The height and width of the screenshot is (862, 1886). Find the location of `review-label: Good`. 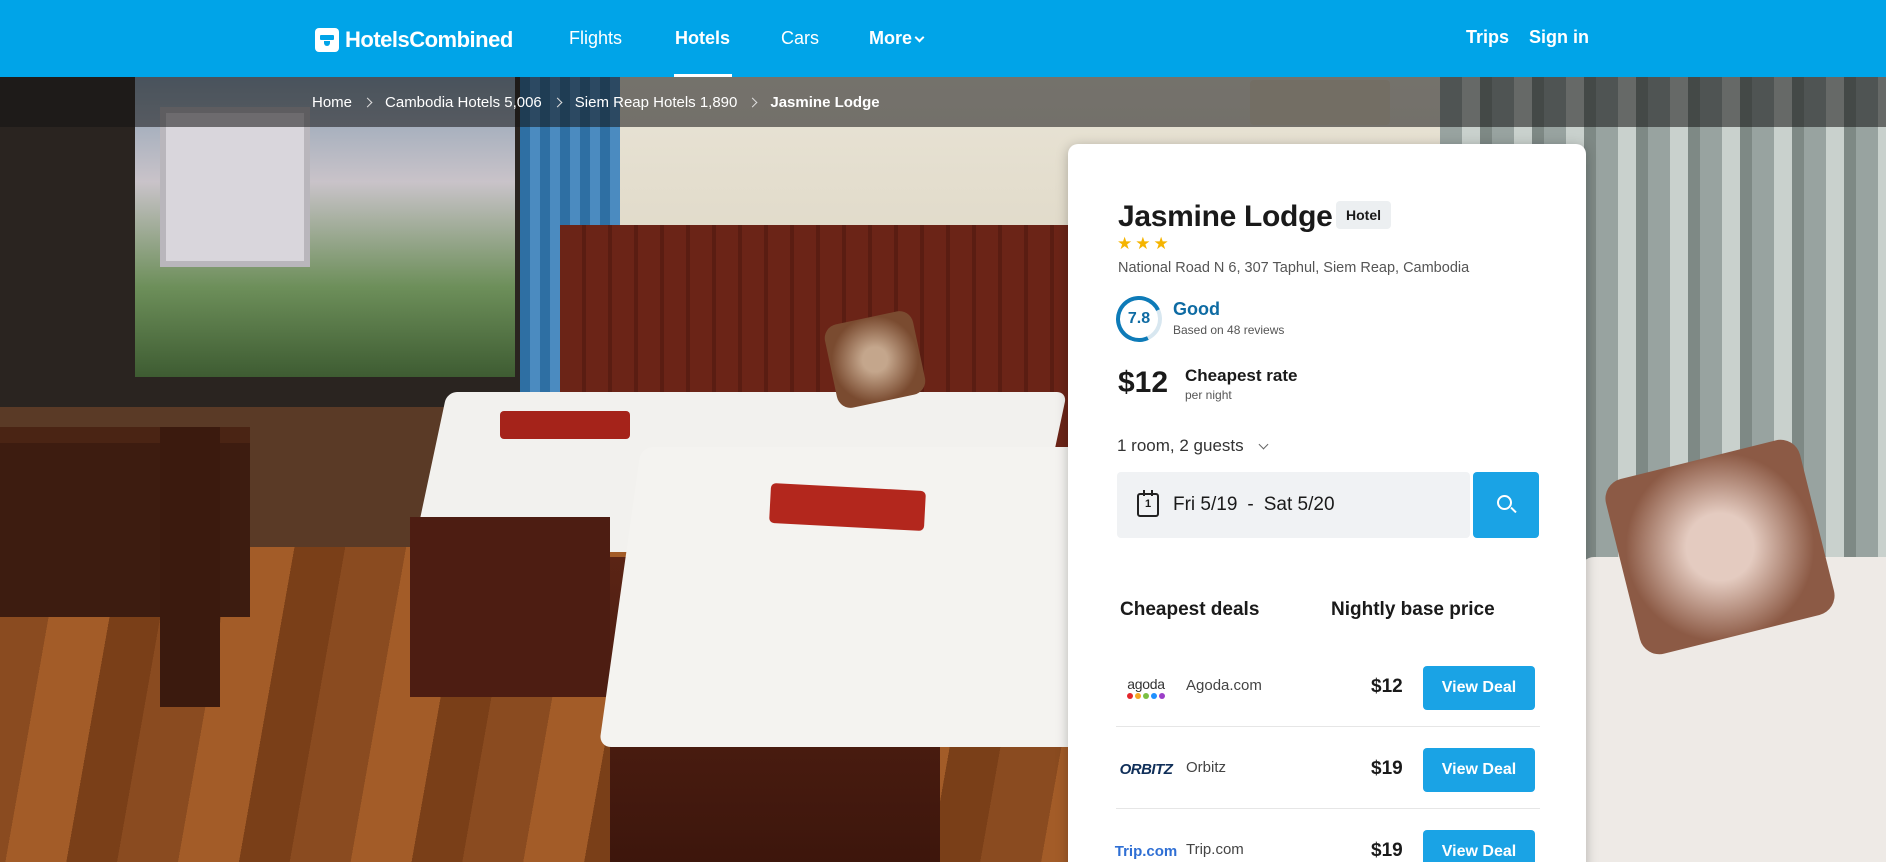

review-label: Good is located at coordinates (1196, 309).